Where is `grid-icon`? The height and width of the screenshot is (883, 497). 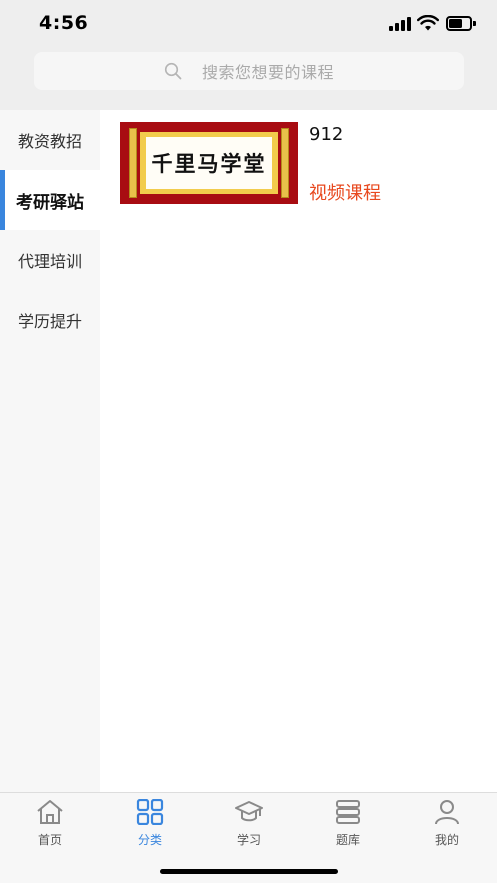 grid-icon is located at coordinates (150, 812).